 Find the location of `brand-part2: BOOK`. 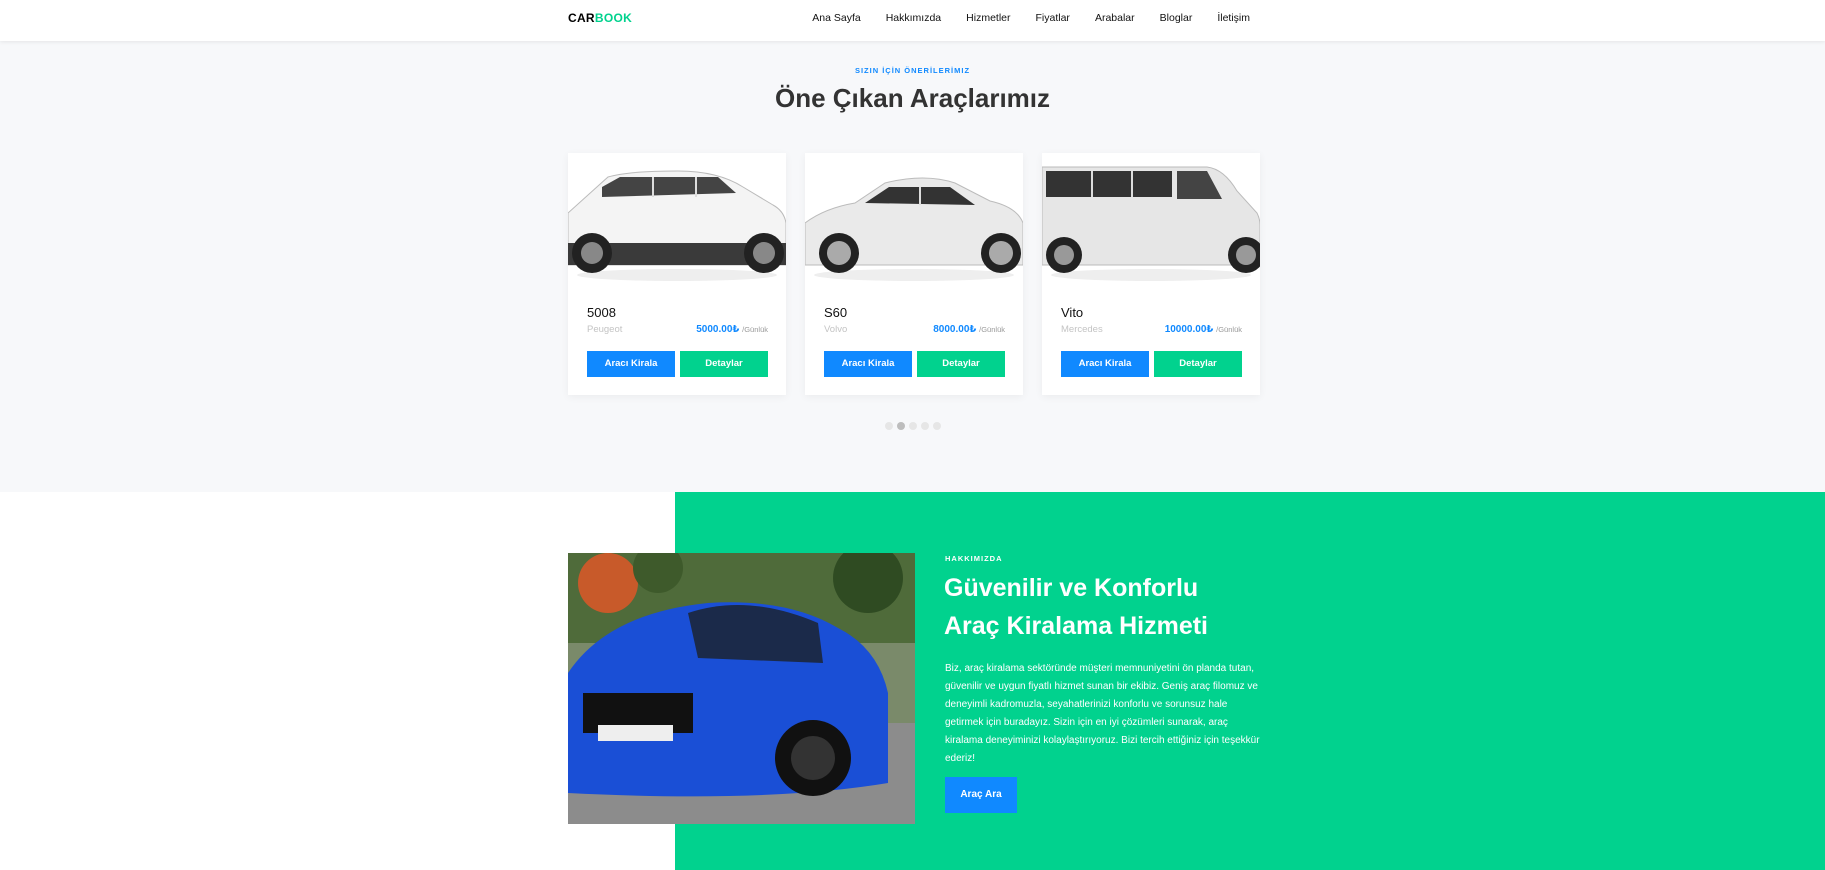

brand-part2: BOOK is located at coordinates (613, 18).